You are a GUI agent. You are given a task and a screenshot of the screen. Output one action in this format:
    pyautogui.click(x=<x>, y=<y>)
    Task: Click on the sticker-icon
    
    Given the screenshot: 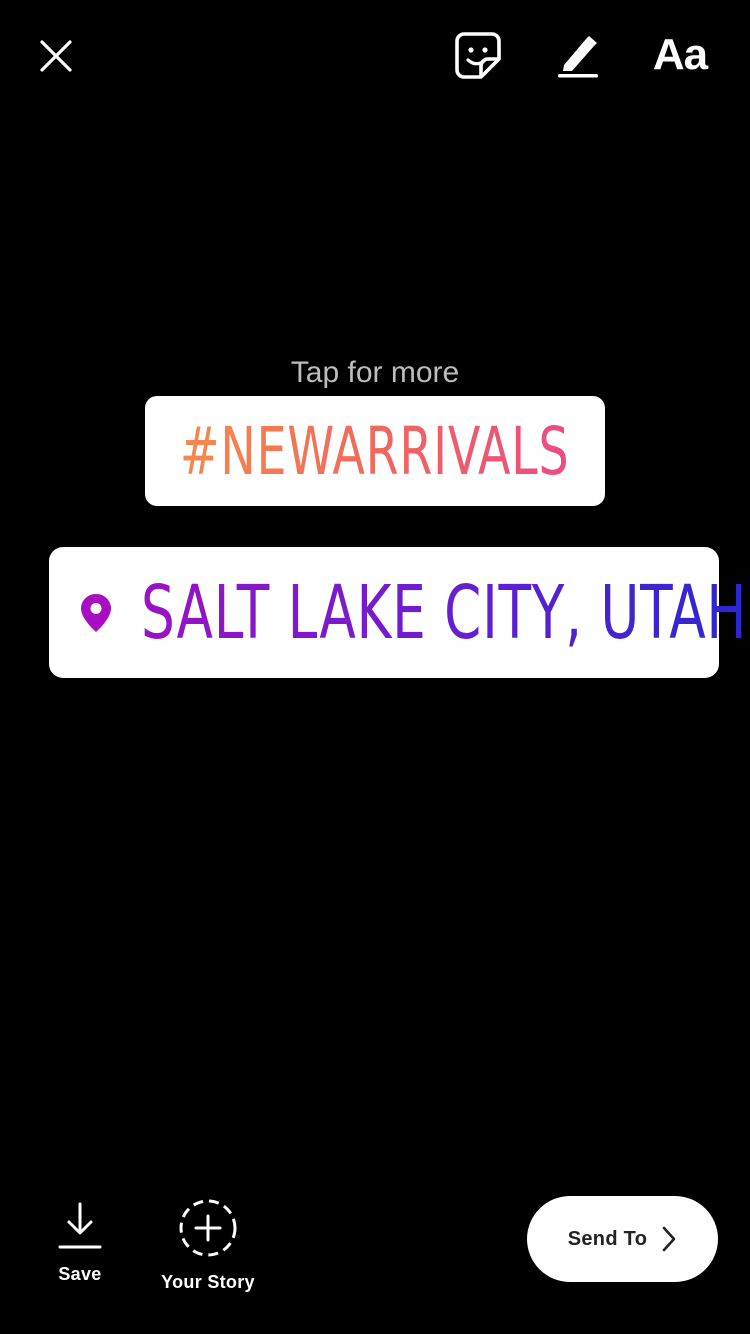 What is the action you would take?
    pyautogui.click(x=478, y=55)
    